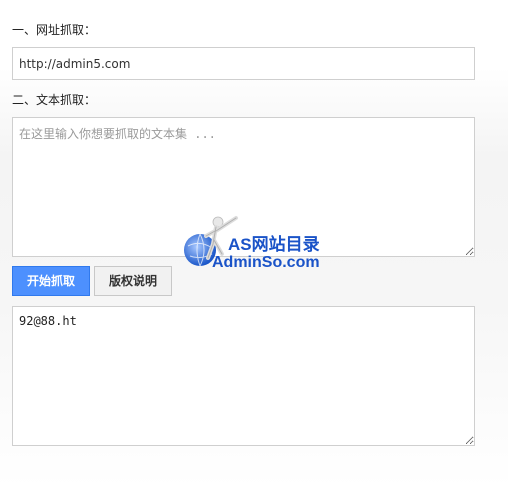 This screenshot has width=508, height=488. Describe the element at coordinates (243, 63) in the screenshot. I see `url-input` at that location.